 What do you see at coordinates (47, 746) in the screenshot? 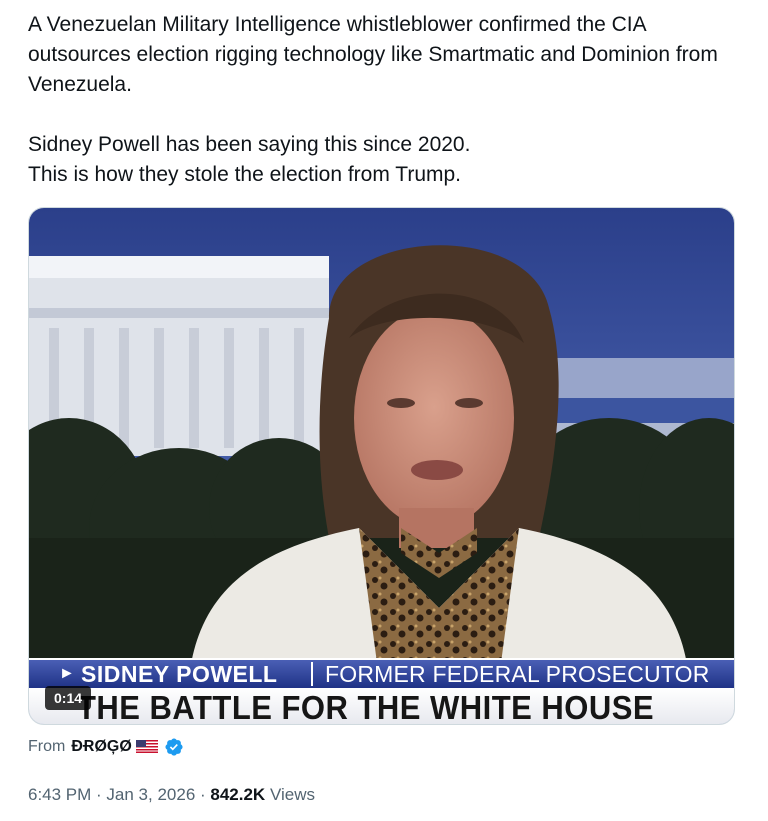
I see `from-label: From` at bounding box center [47, 746].